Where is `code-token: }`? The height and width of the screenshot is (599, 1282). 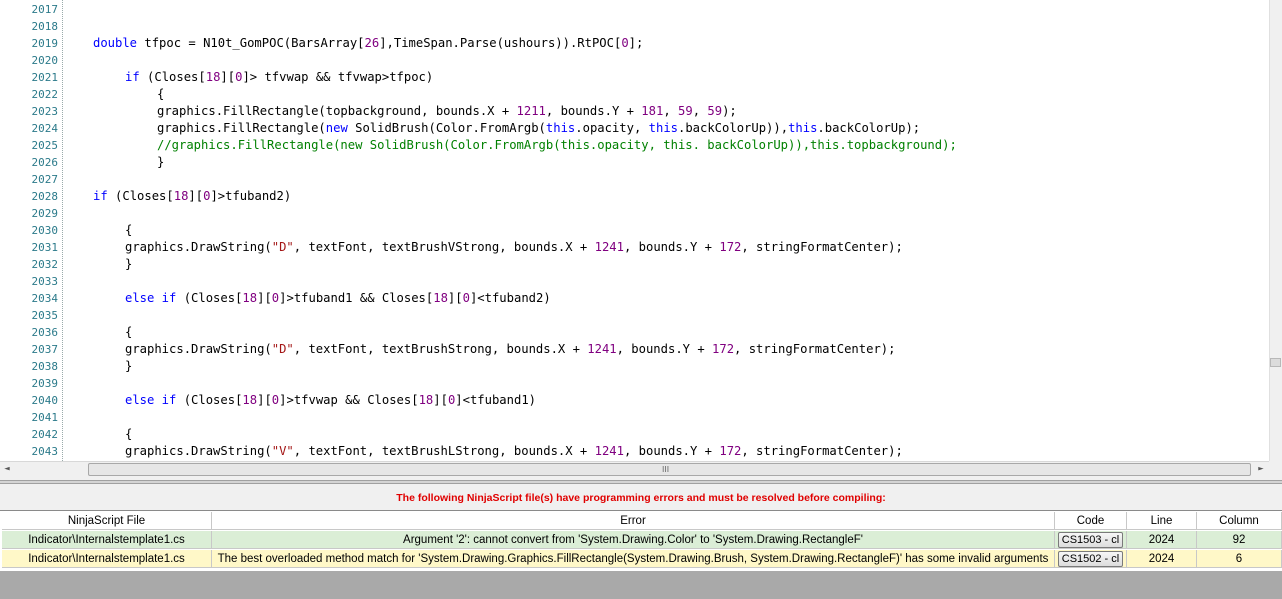
code-token: } is located at coordinates (161, 162).